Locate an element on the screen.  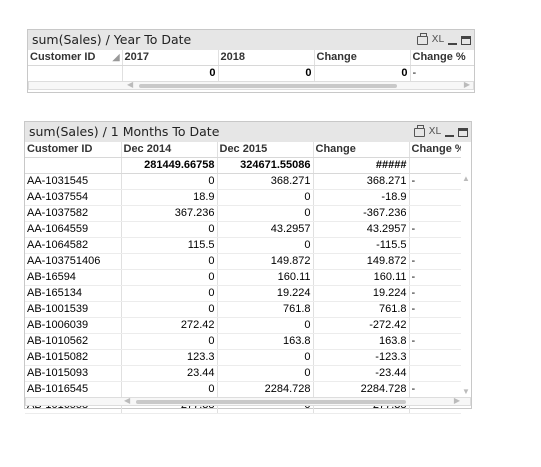
header-customer-id: Customer ID ◢ is located at coordinates (75, 58).